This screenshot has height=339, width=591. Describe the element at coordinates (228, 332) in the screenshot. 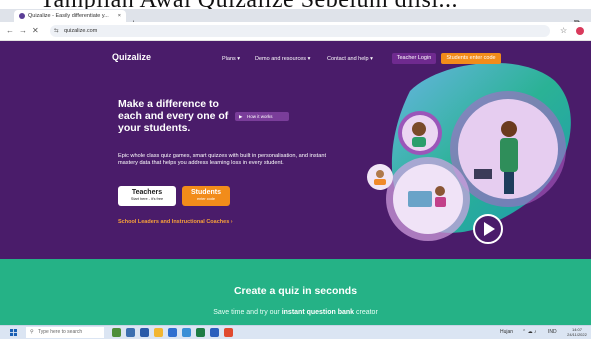

I see `chrome-icon` at that location.